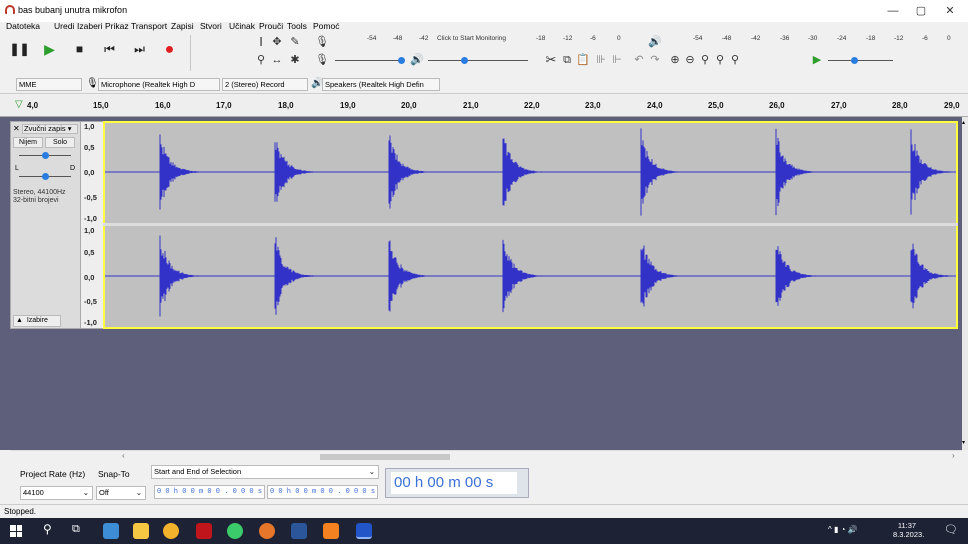 The width and height of the screenshot is (968, 544). What do you see at coordinates (331, 531) in the screenshot?
I see `orange-app-icon` at bounding box center [331, 531].